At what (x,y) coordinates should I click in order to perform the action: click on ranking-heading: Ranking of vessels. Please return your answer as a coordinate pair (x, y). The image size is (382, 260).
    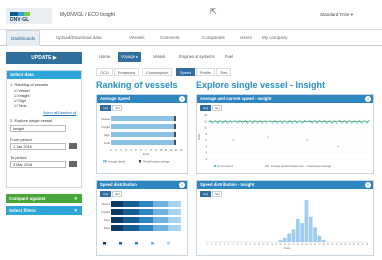
    Looking at the image, I should click on (137, 85).